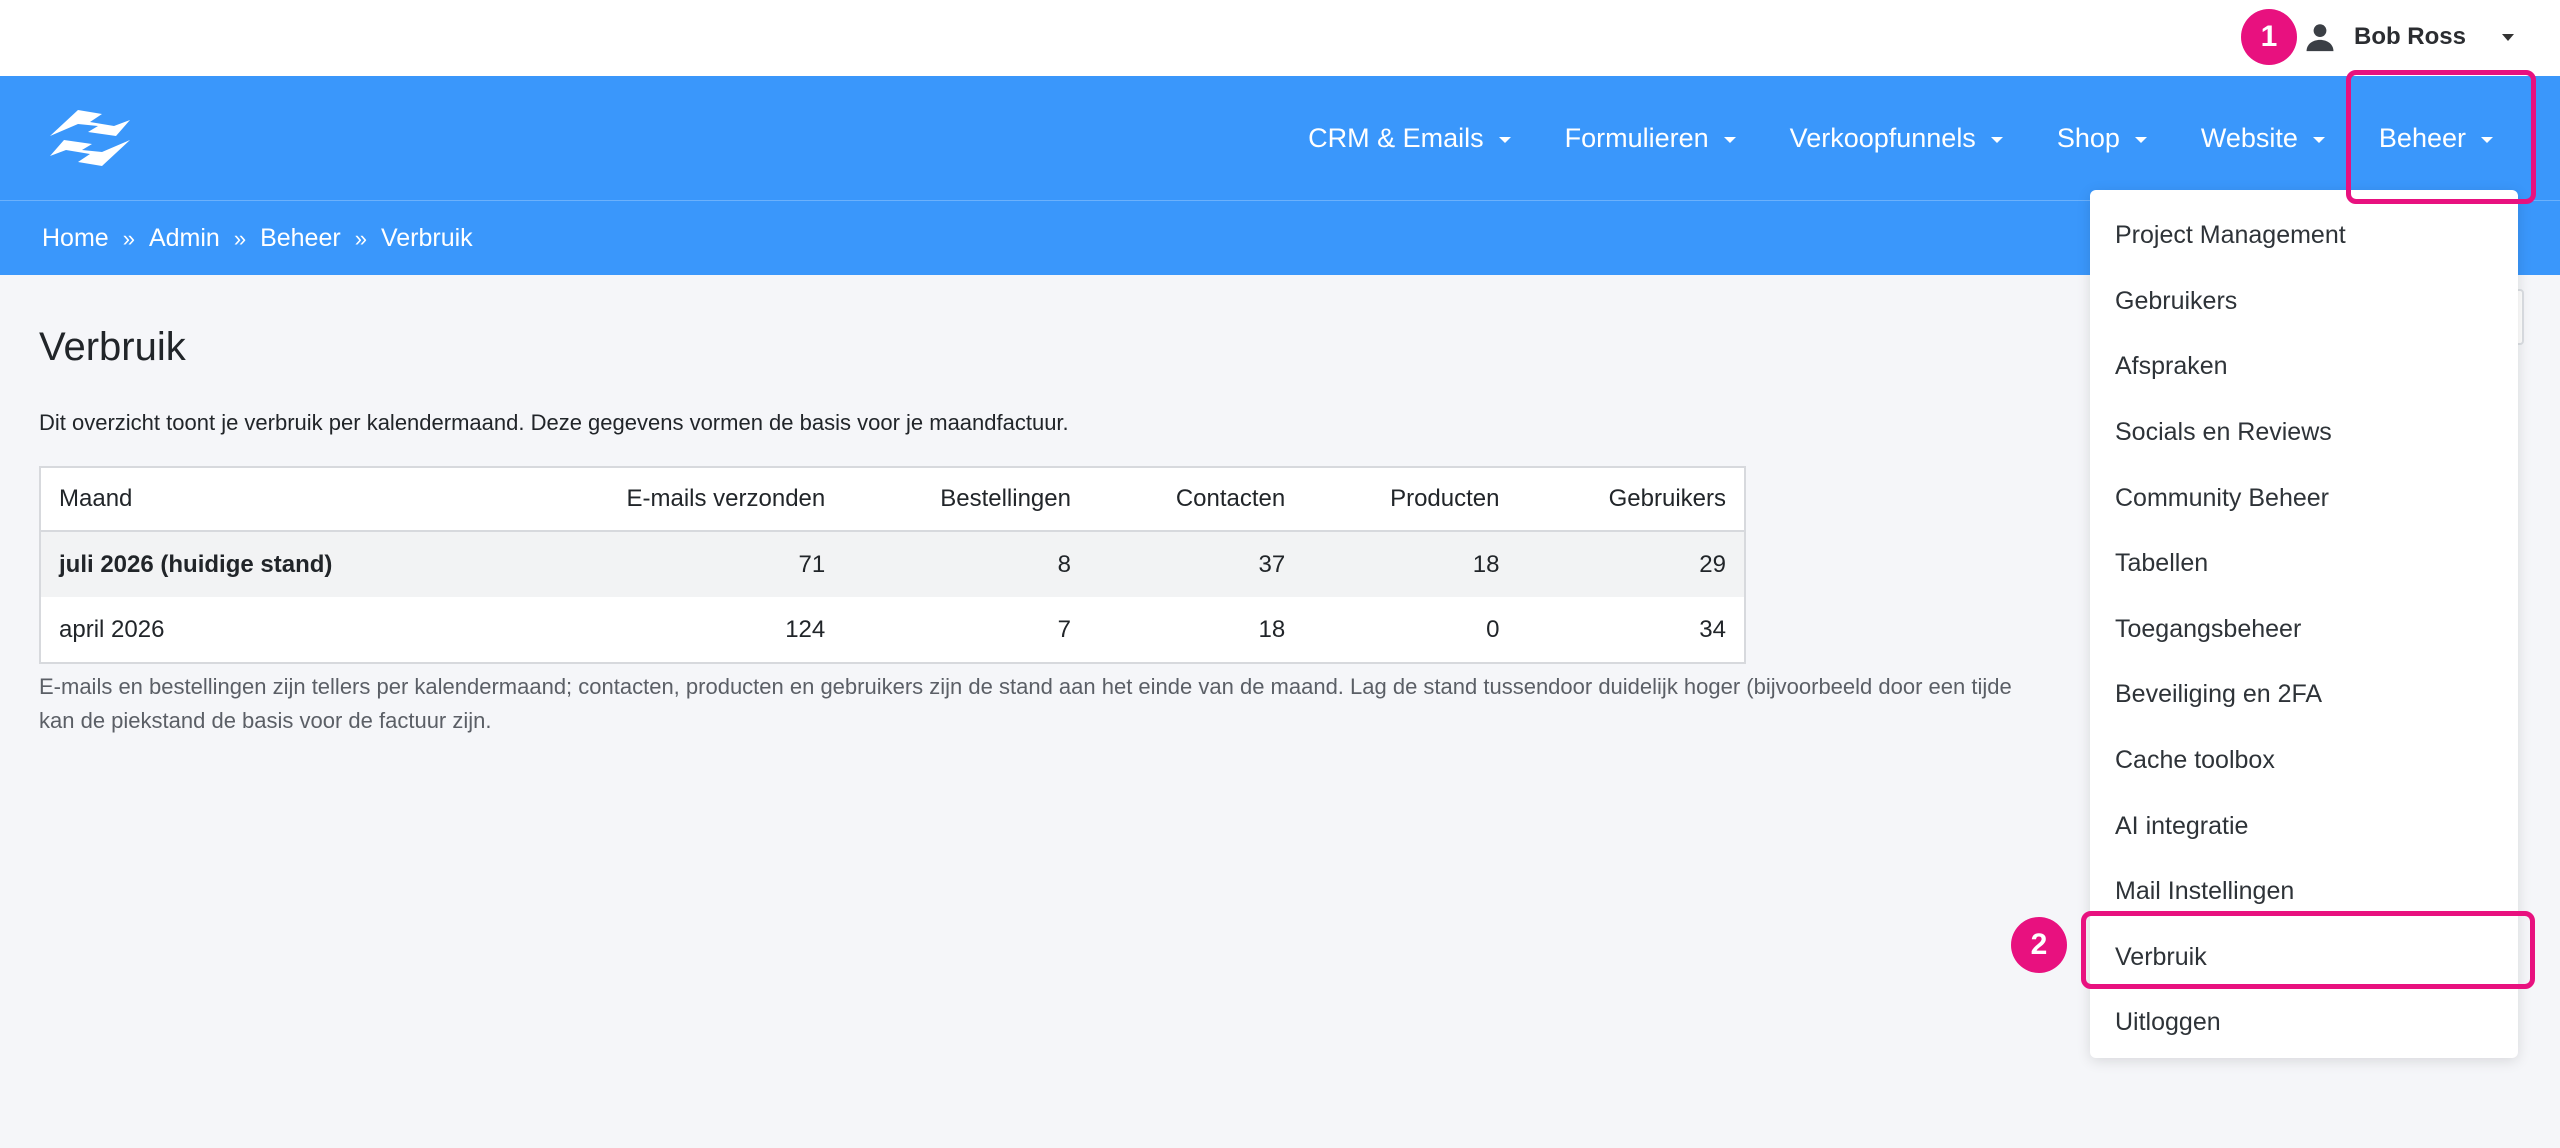  What do you see at coordinates (427, 238) in the screenshot?
I see `breadcrumb-verbruik: Verbruik` at bounding box center [427, 238].